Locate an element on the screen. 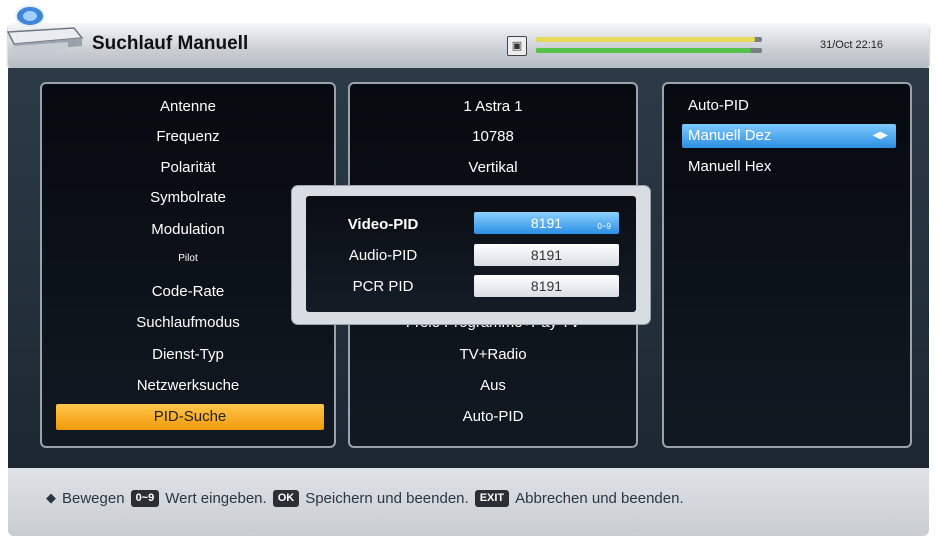  setting-label: Code-Rate is located at coordinates (188, 292).